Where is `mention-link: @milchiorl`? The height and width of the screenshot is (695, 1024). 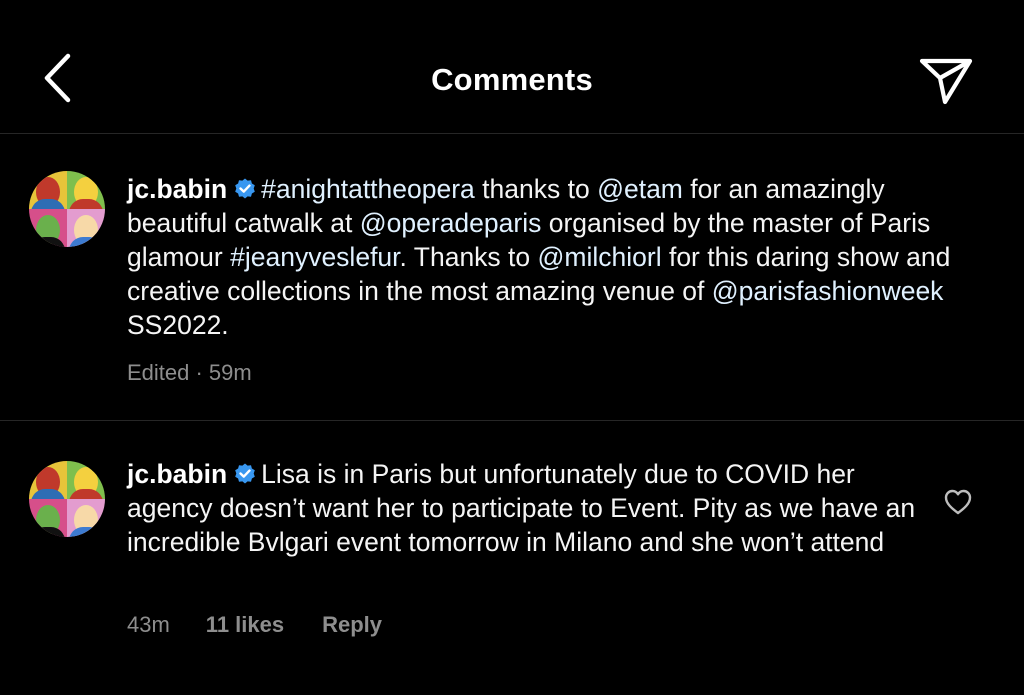
mention-link: @milchiorl is located at coordinates (600, 257).